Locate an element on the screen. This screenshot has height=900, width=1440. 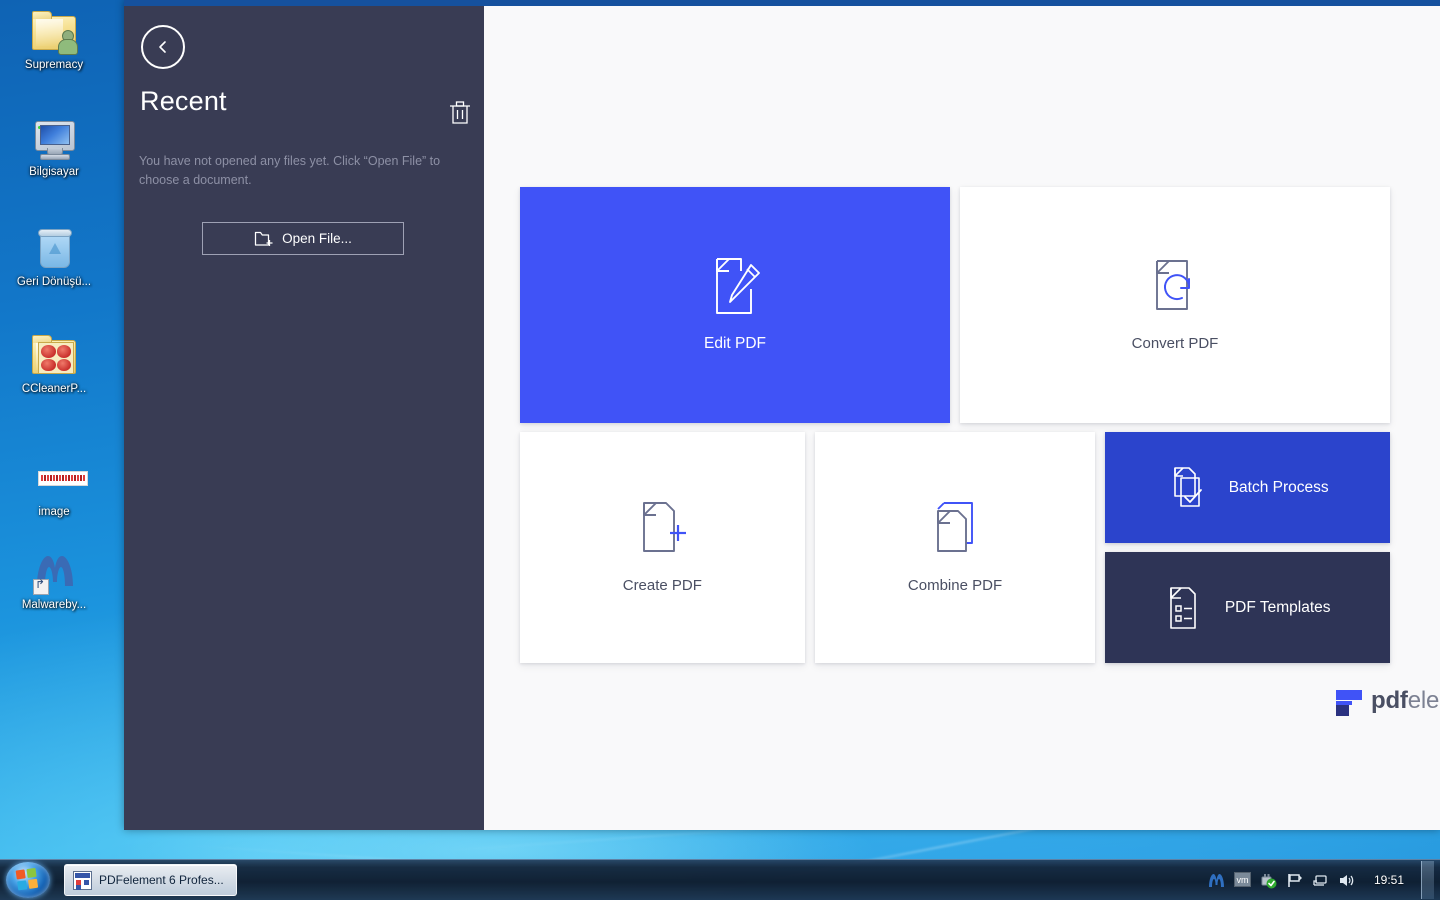
card-label: Combine PDF is located at coordinates (955, 585).